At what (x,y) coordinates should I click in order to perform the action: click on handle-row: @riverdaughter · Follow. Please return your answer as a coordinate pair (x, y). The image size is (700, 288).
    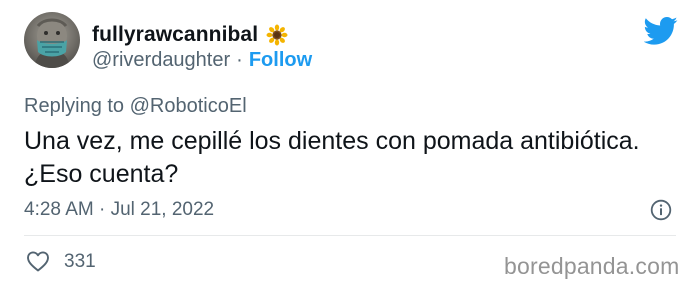
    Looking at the image, I should click on (202, 60).